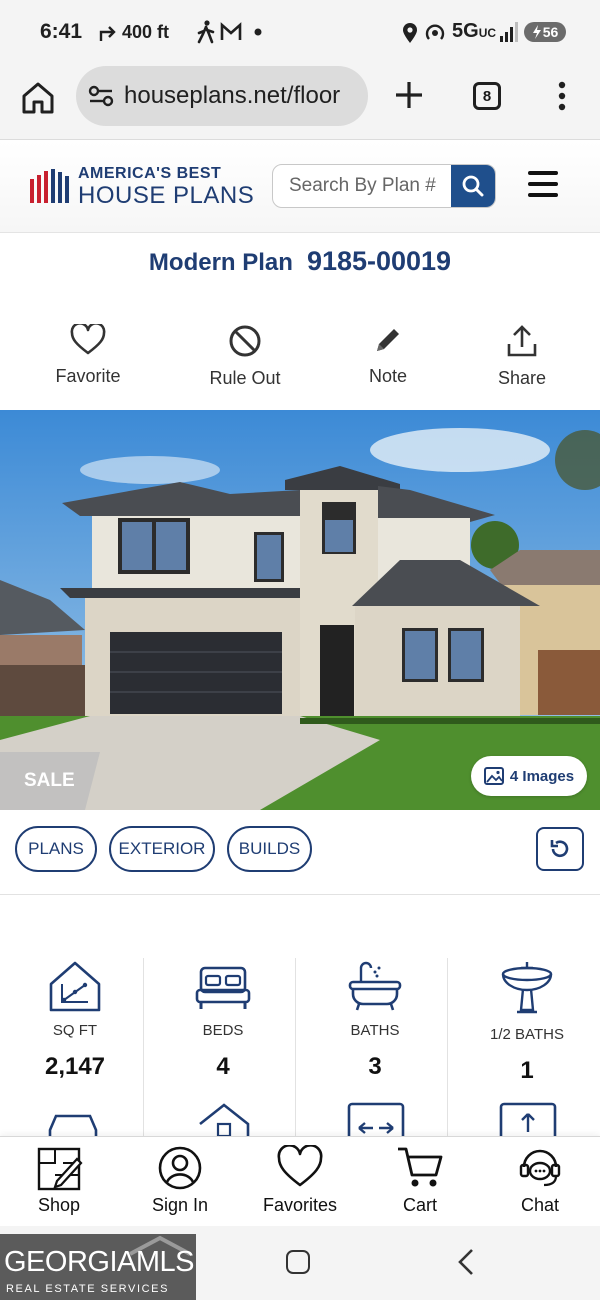 The image size is (600, 1300). I want to click on rule-out-button: Rule Out, so click(245, 354).